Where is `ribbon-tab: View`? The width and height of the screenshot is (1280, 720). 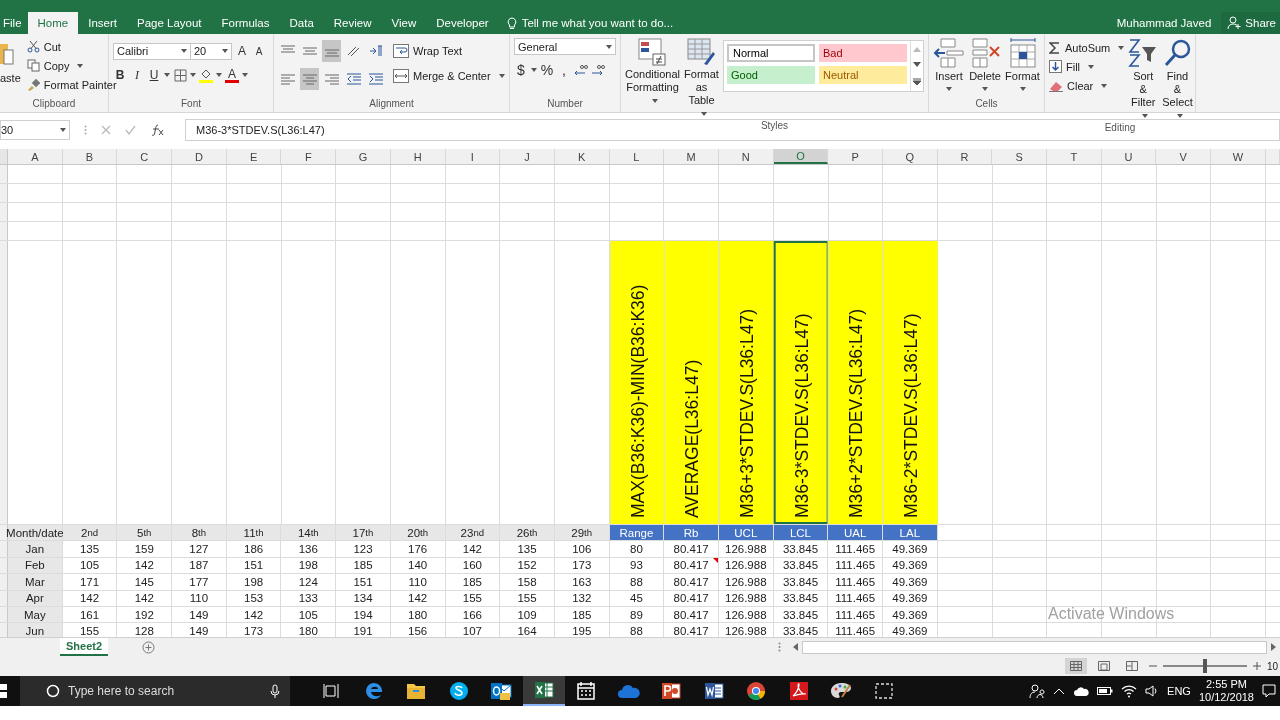
ribbon-tab: View is located at coordinates (404, 23).